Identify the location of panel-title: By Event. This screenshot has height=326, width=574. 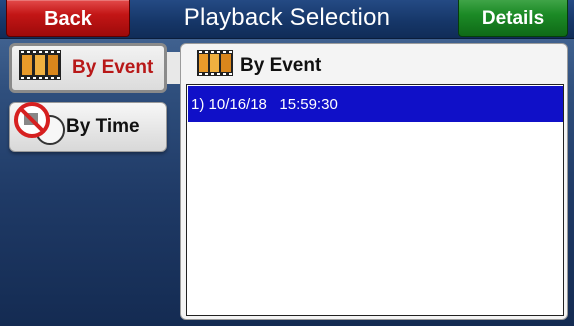
(281, 65).